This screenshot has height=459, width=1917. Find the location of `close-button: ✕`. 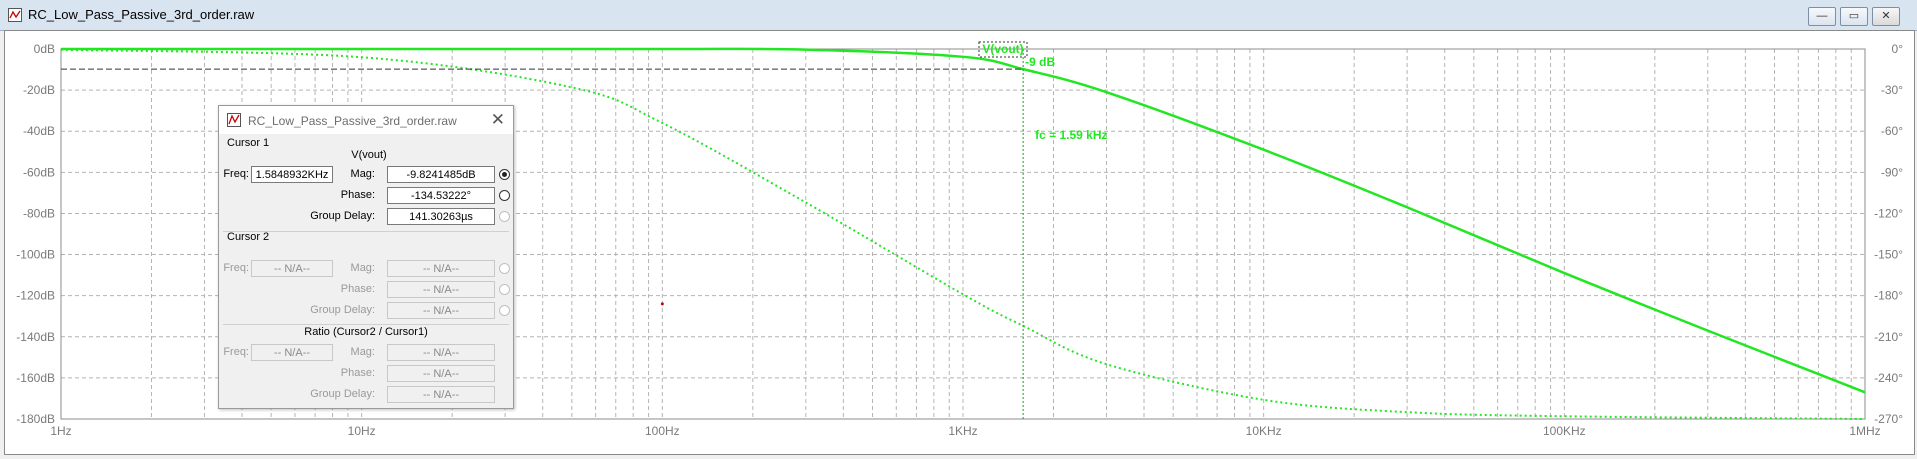

close-button: ✕ is located at coordinates (1886, 16).